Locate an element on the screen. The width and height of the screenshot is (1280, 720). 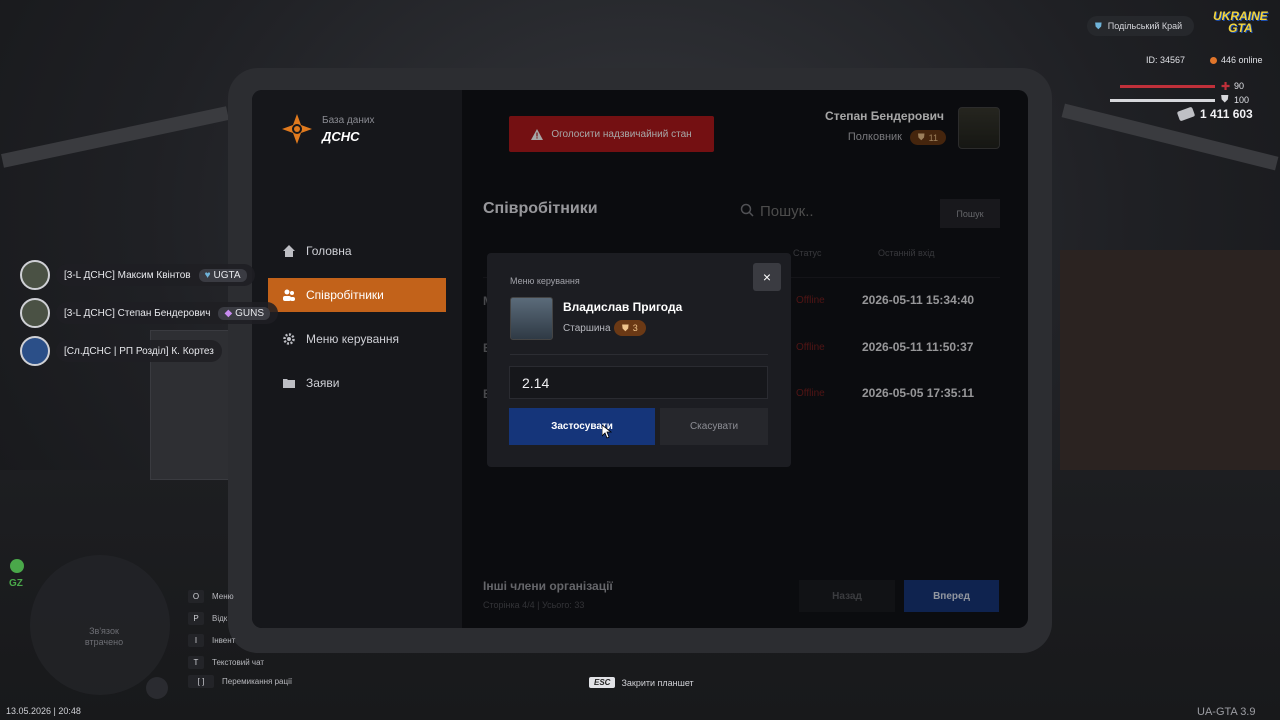
cursor-icon is located at coordinates (607, 432).